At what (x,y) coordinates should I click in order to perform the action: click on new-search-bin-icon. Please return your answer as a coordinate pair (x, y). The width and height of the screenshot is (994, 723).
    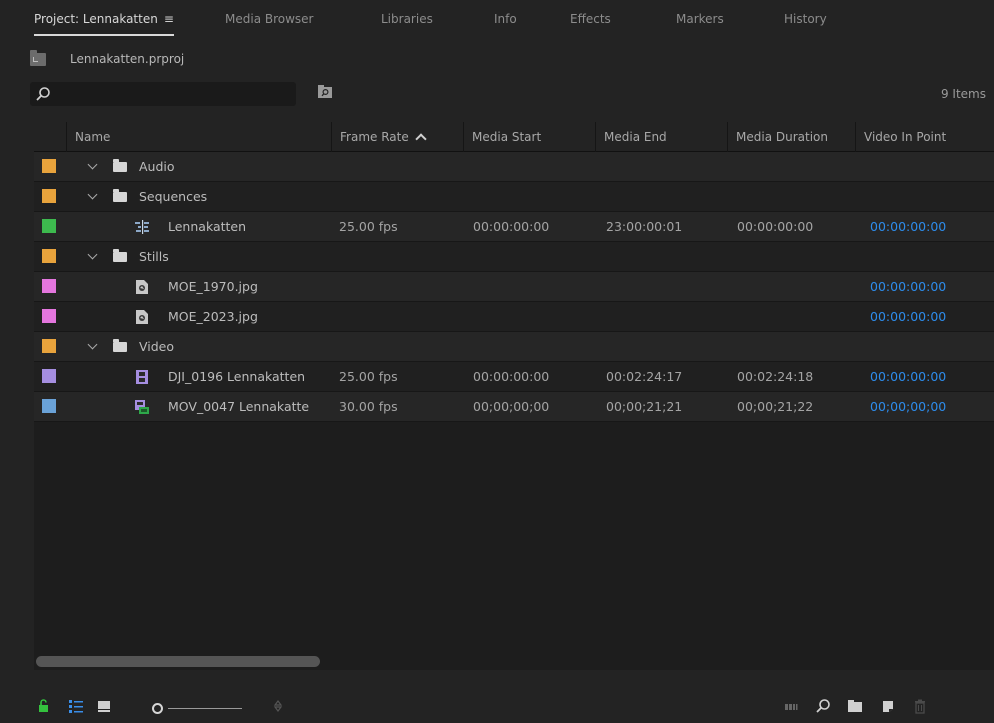
    Looking at the image, I should click on (325, 92).